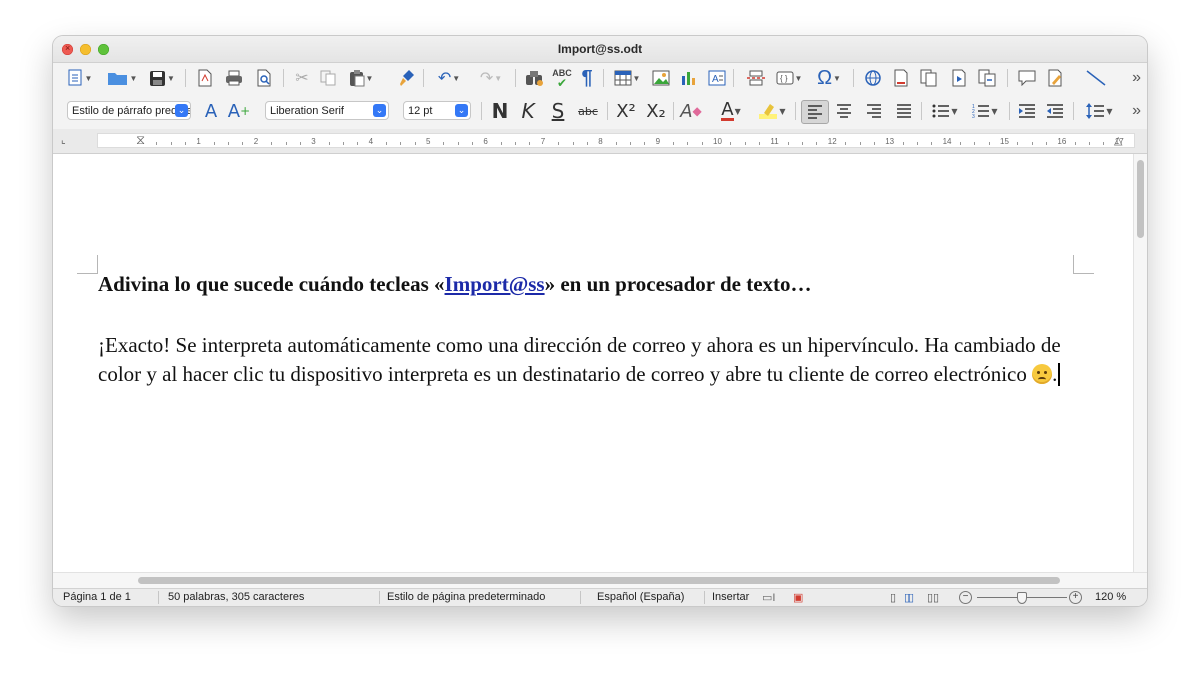 This screenshot has width=1200, height=676. What do you see at coordinates (1096, 78) in the screenshot?
I see `insert-line-button` at bounding box center [1096, 78].